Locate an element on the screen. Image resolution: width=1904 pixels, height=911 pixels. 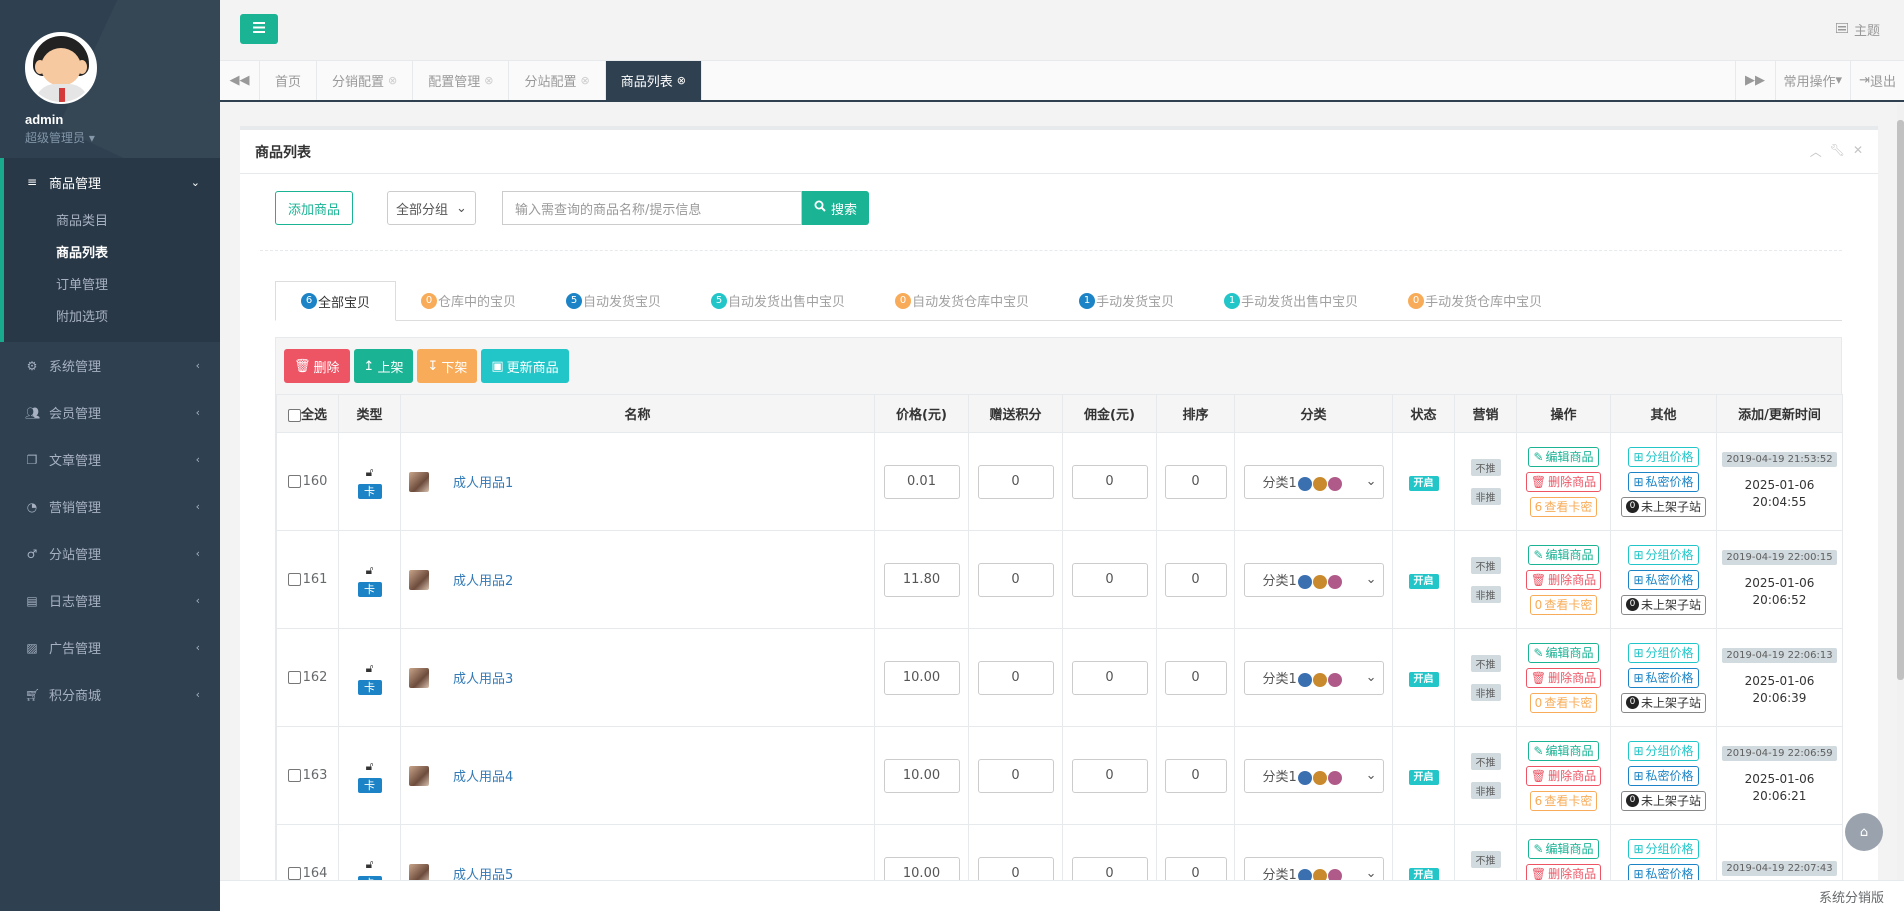
sidebar-menu-toggle: ▨ 广告管理 ‹ is located at coordinates (110, 647).